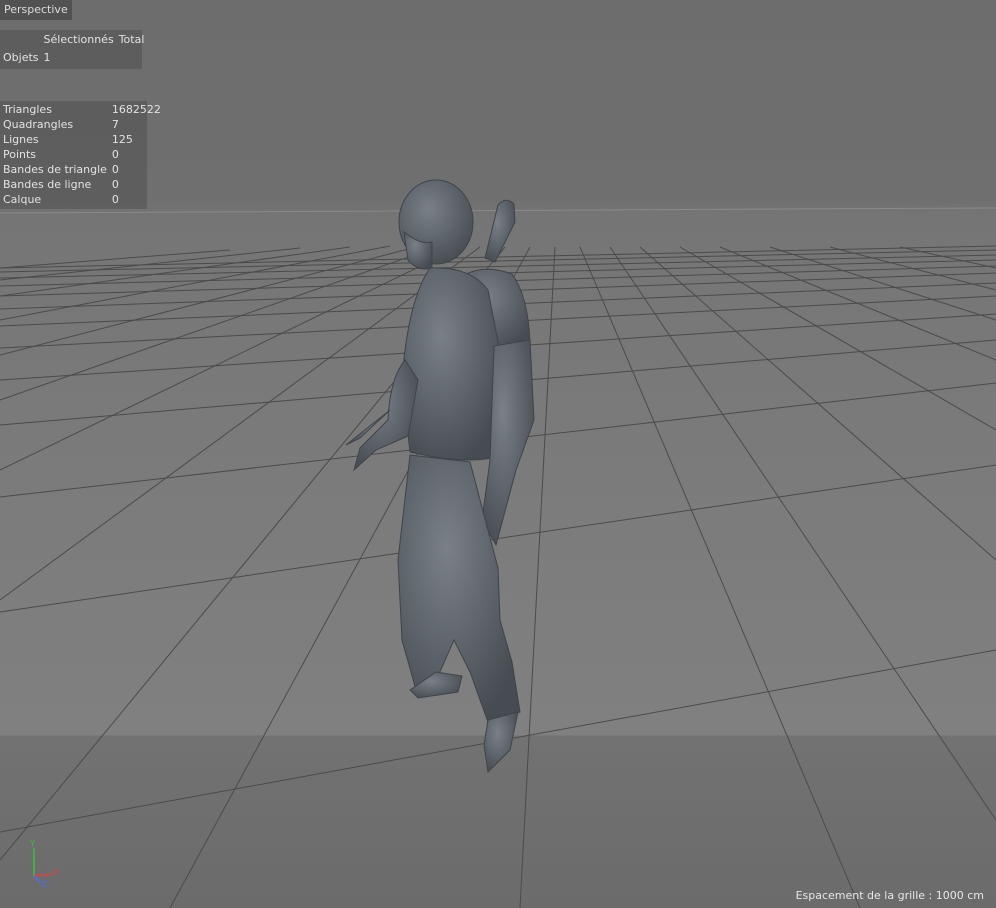  What do you see at coordinates (21, 139) in the screenshot?
I see `stat-label: Lignes` at bounding box center [21, 139].